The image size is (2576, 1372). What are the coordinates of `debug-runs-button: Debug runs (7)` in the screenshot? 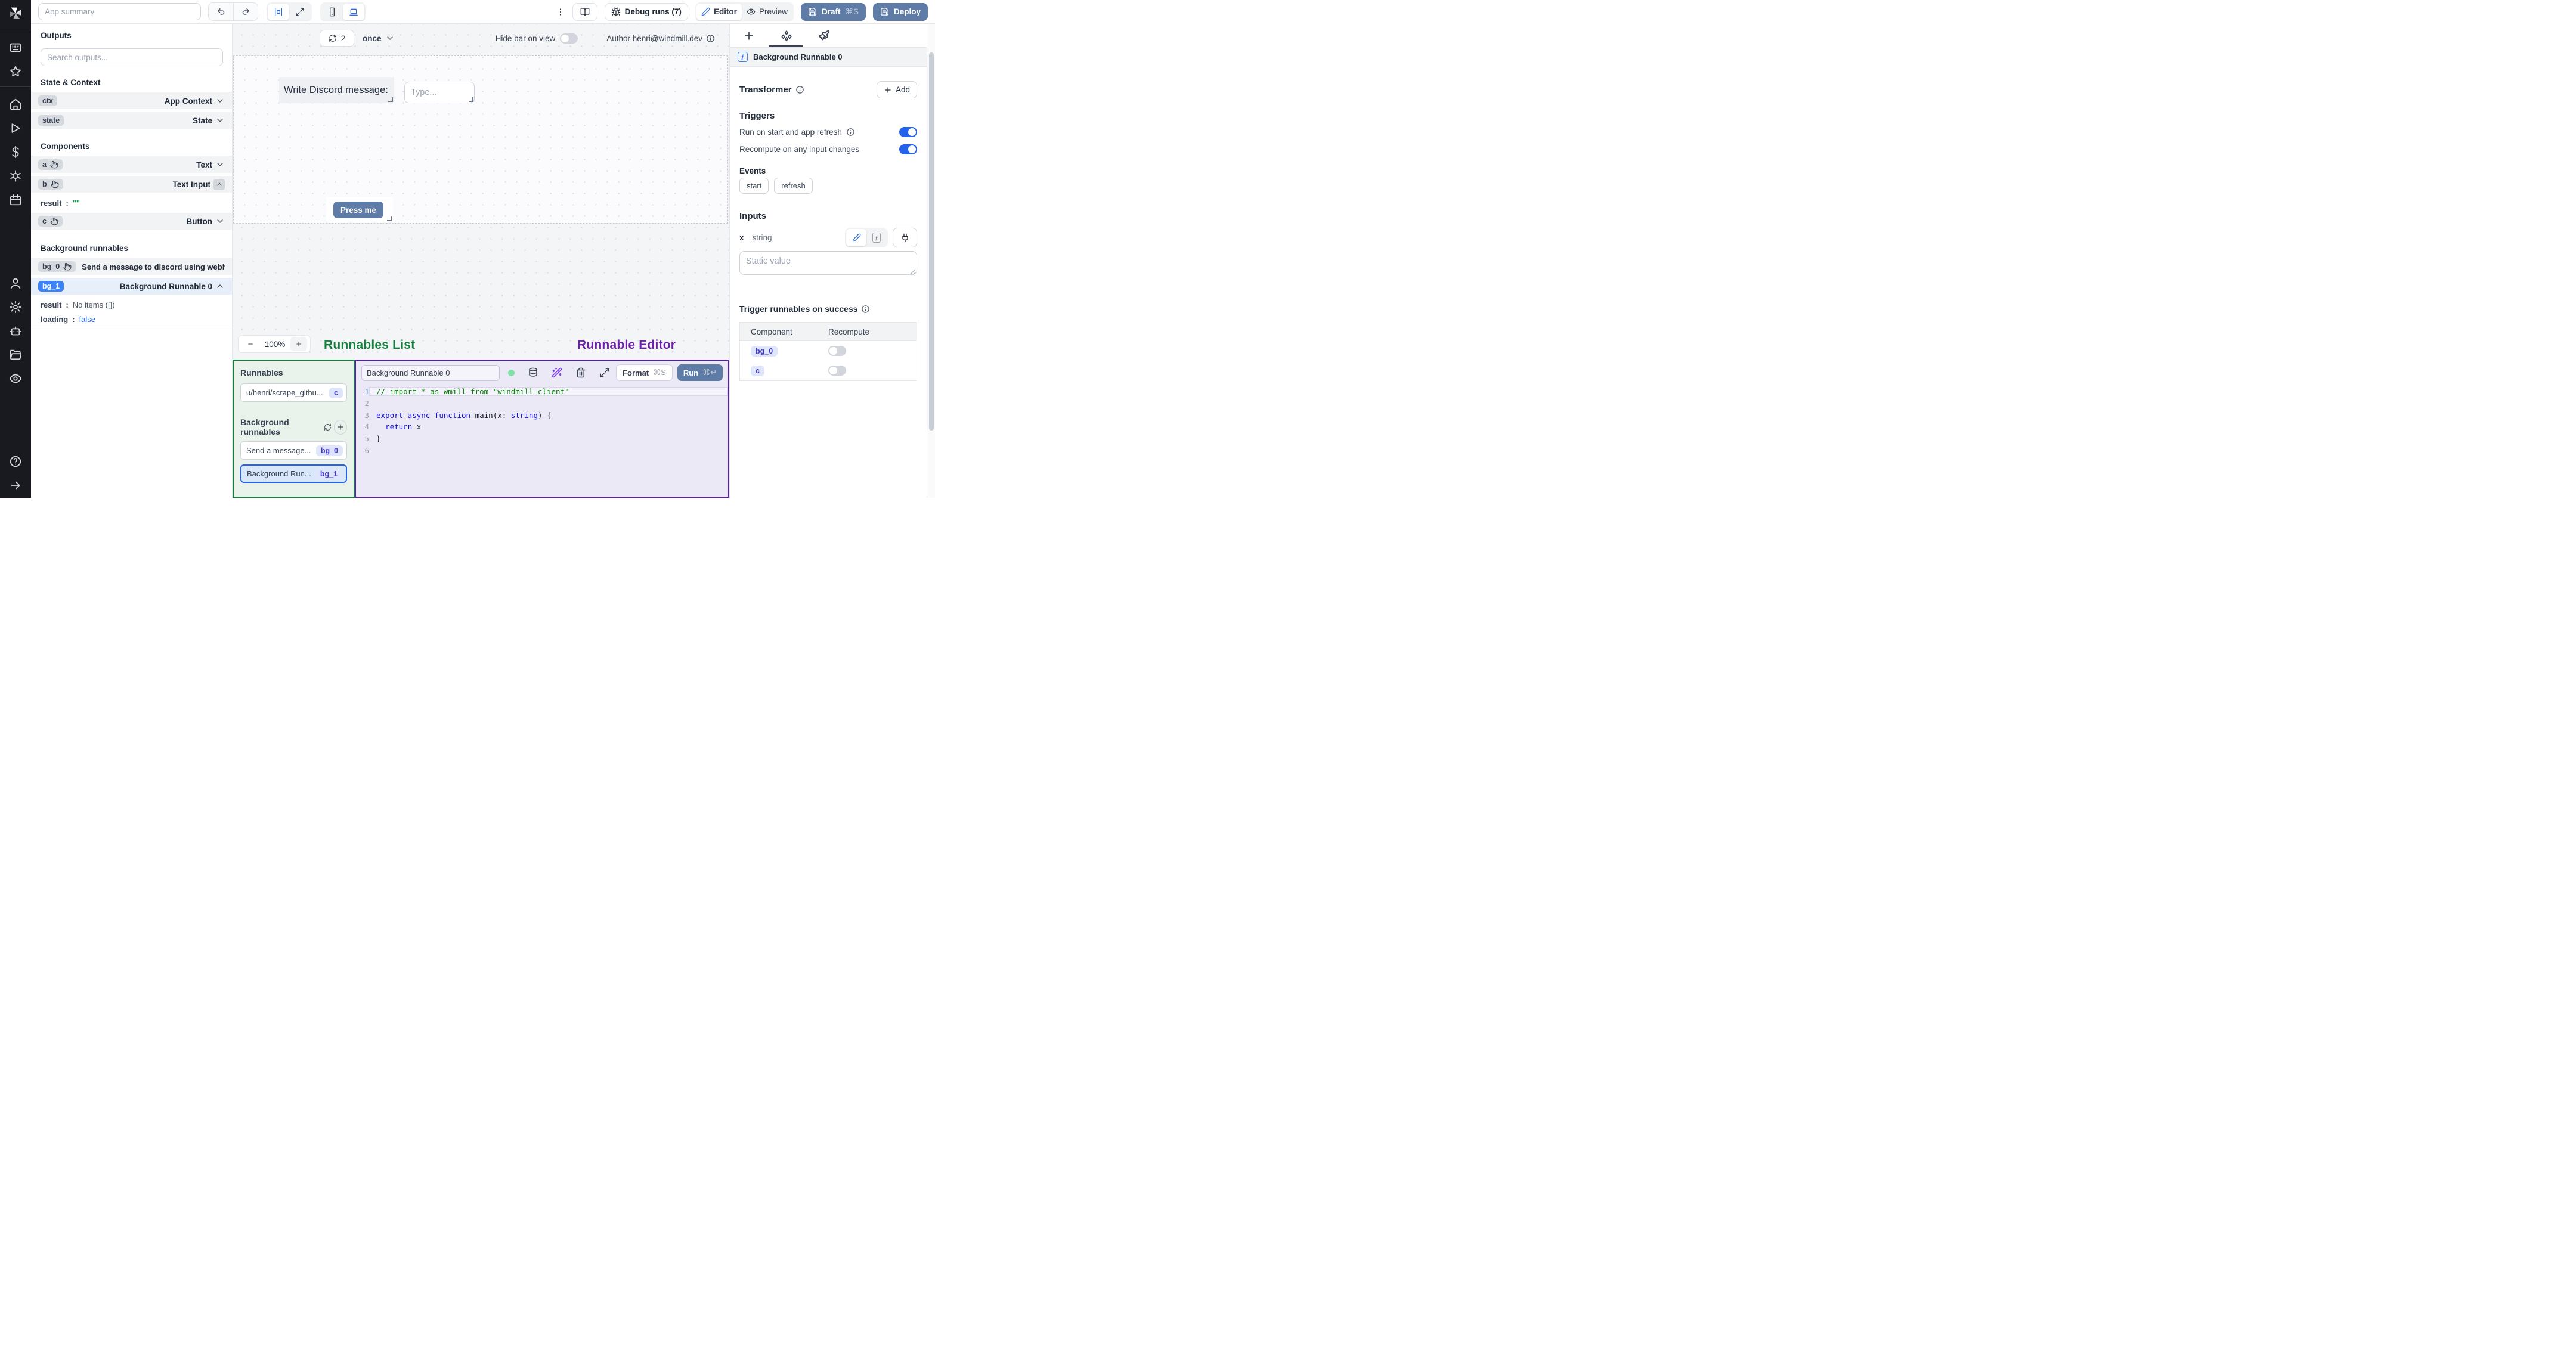 It's located at (646, 11).